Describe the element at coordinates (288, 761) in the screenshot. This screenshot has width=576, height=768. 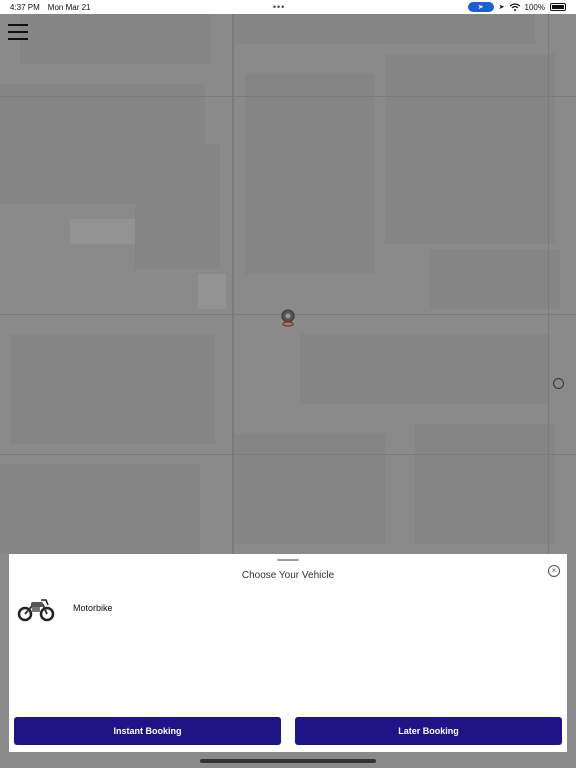
I see `home-indicator` at that location.